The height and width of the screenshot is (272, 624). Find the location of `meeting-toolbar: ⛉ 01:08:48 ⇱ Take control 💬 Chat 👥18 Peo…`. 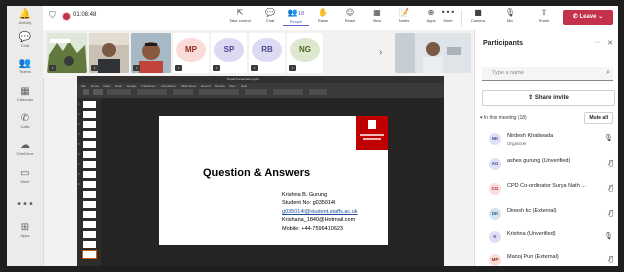

meeting-toolbar: ⛉ 01:08:48 ⇱ Take control 💬 Chat 👥18 Peo… is located at coordinates (330, 18).